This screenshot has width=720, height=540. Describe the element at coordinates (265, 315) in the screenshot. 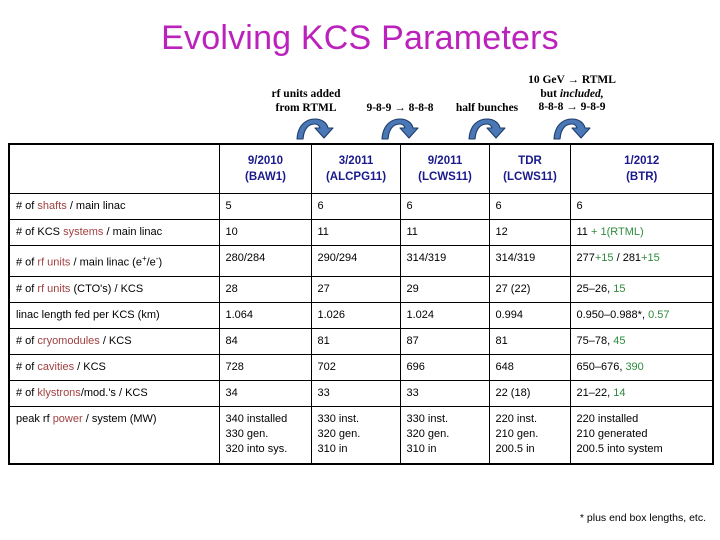

I see `table-cell-9-2010: 1.064` at that location.